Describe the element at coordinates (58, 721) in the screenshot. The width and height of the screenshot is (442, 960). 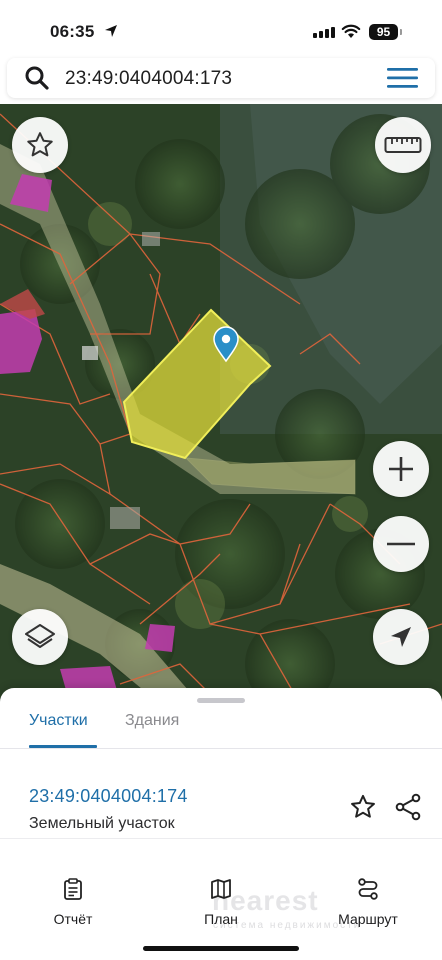
I see `tab-parcels: Участки` at that location.